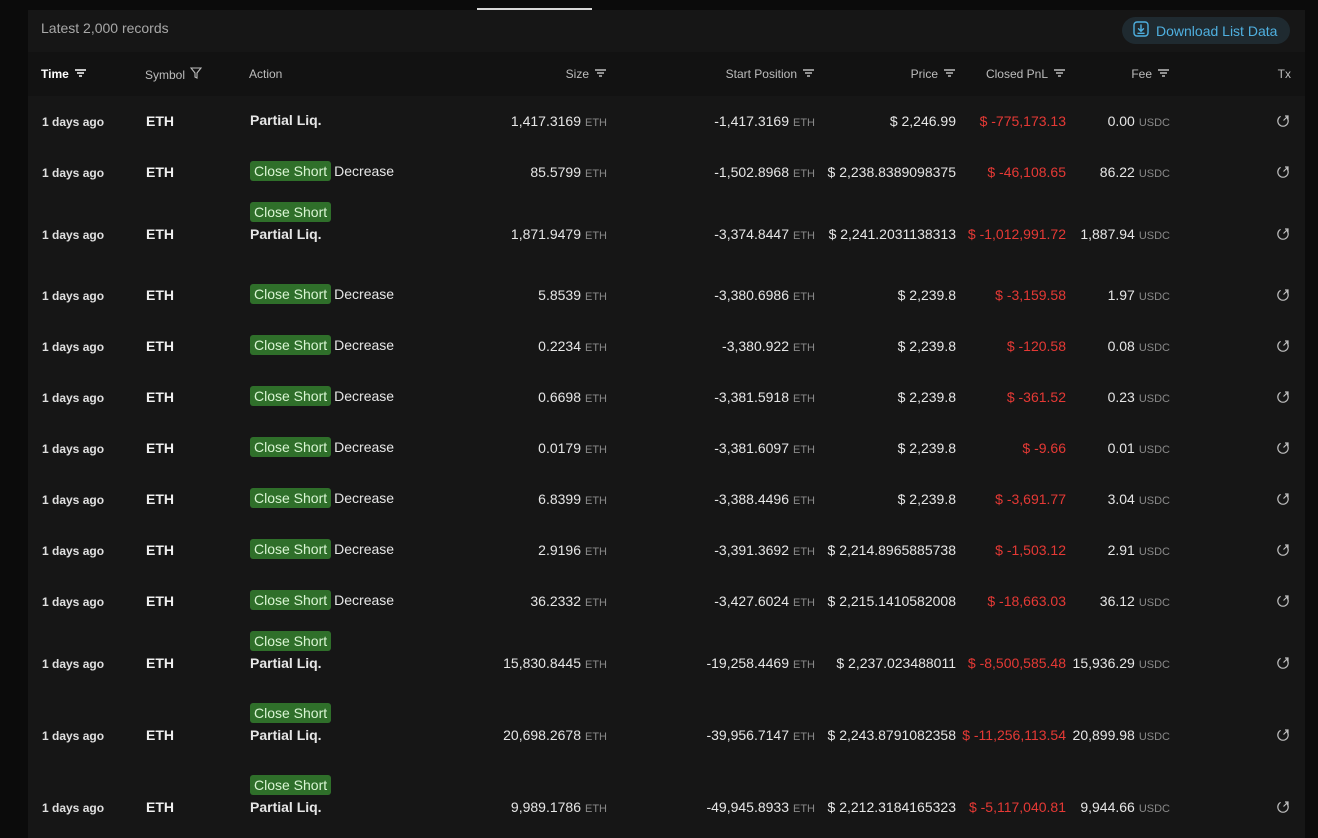 The image size is (1318, 838). What do you see at coordinates (764, 397) in the screenshot?
I see `start-position-cell: -3,381.5918 ETH` at bounding box center [764, 397].